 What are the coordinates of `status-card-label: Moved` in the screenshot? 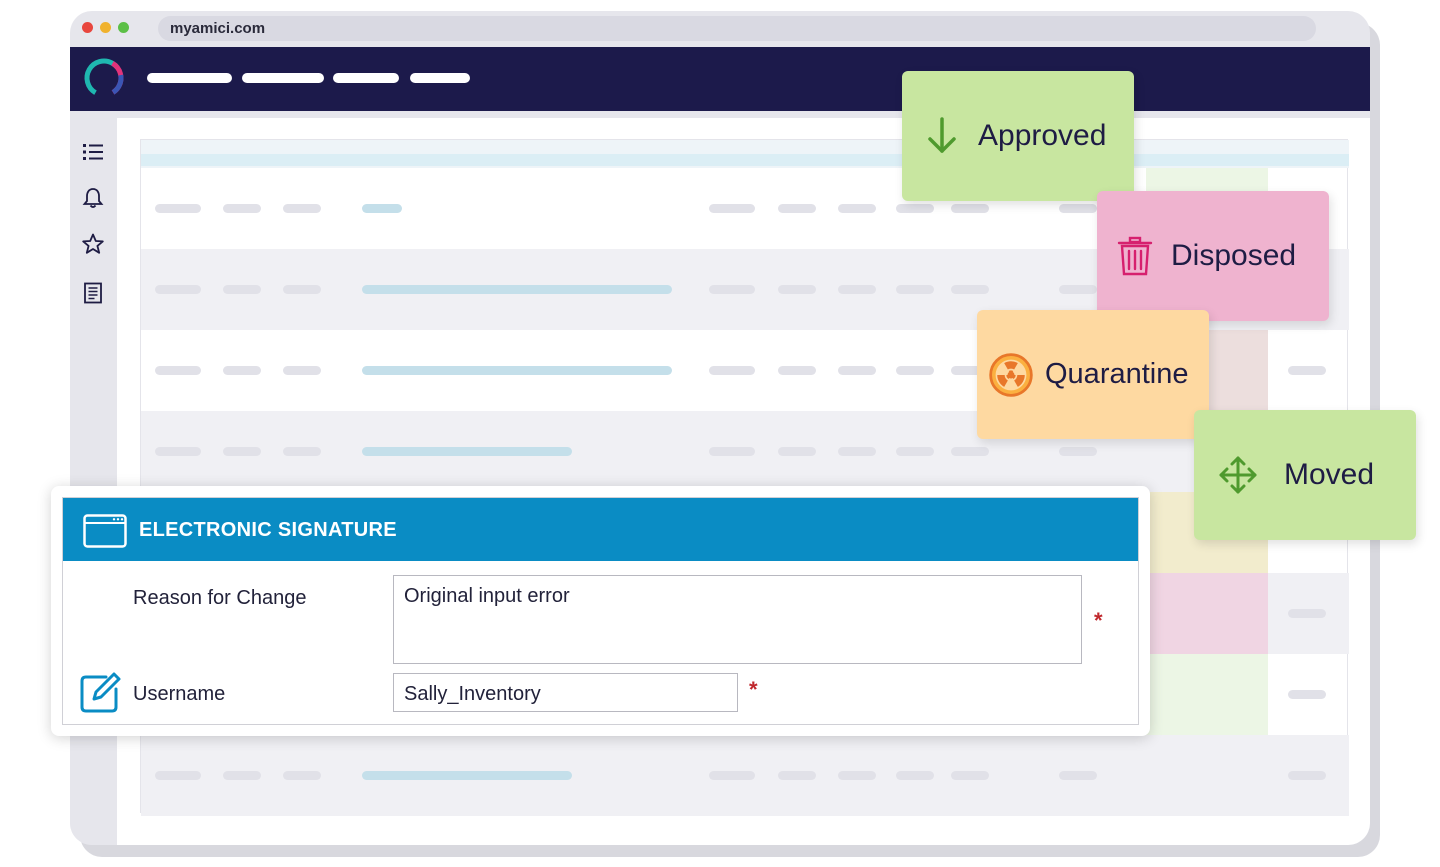 It's located at (1329, 474).